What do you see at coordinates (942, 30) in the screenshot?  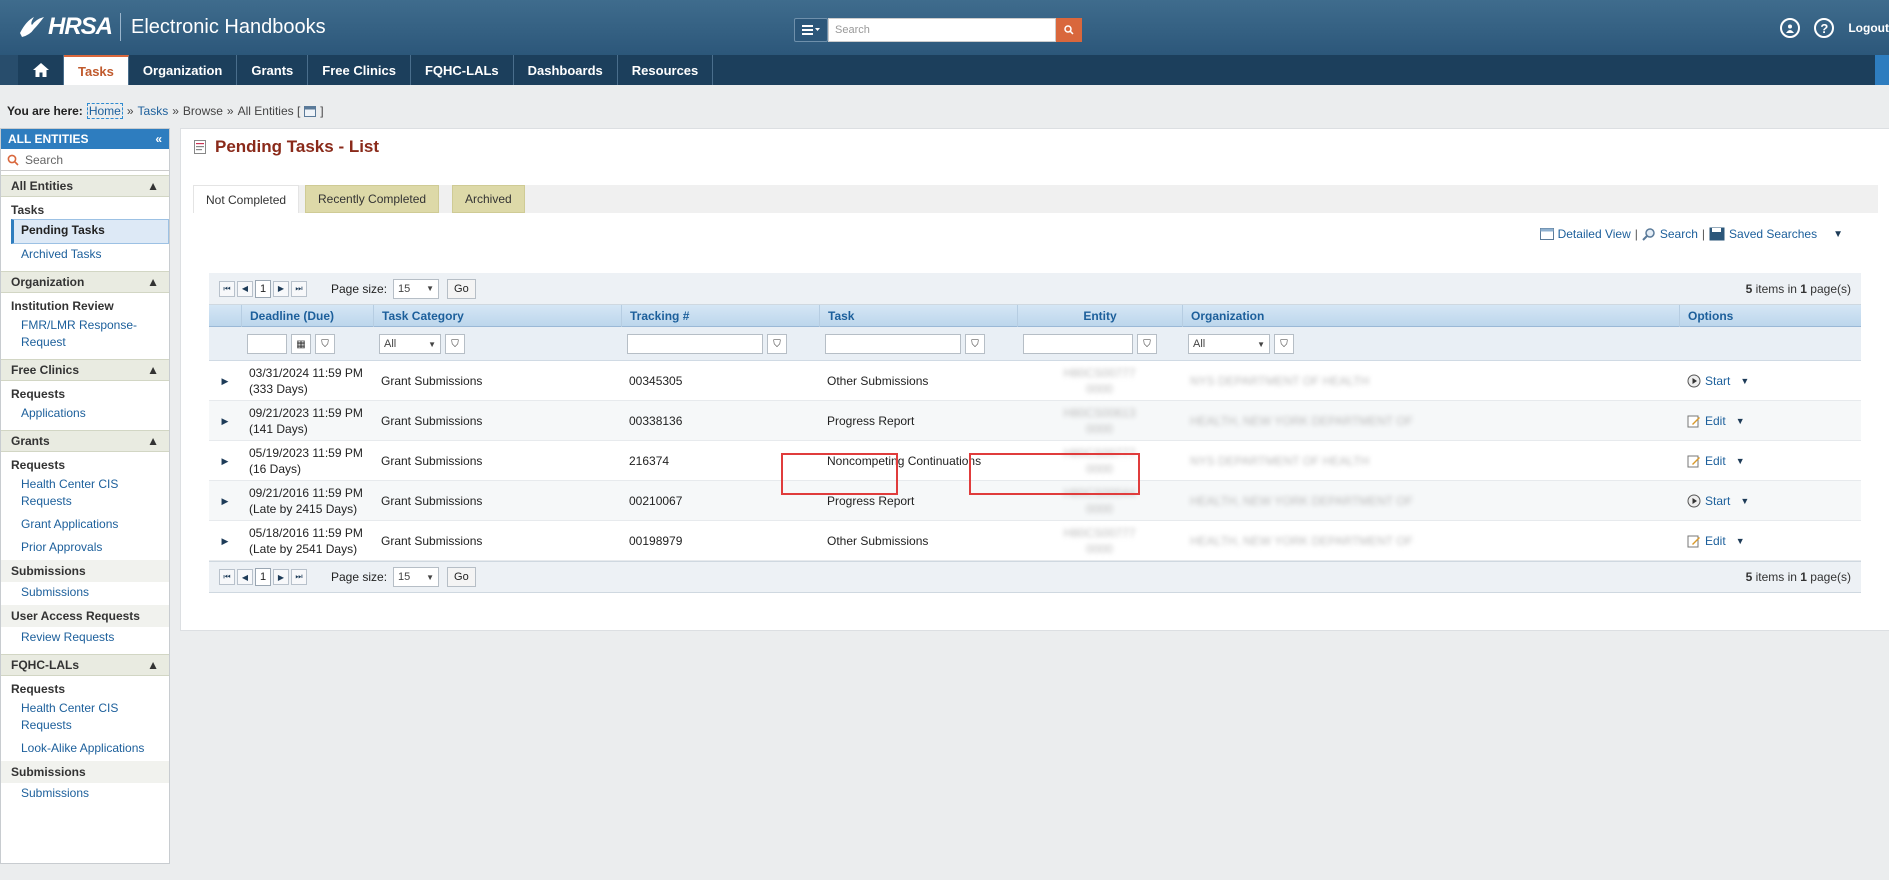 I see `global-search-input: Search` at bounding box center [942, 30].